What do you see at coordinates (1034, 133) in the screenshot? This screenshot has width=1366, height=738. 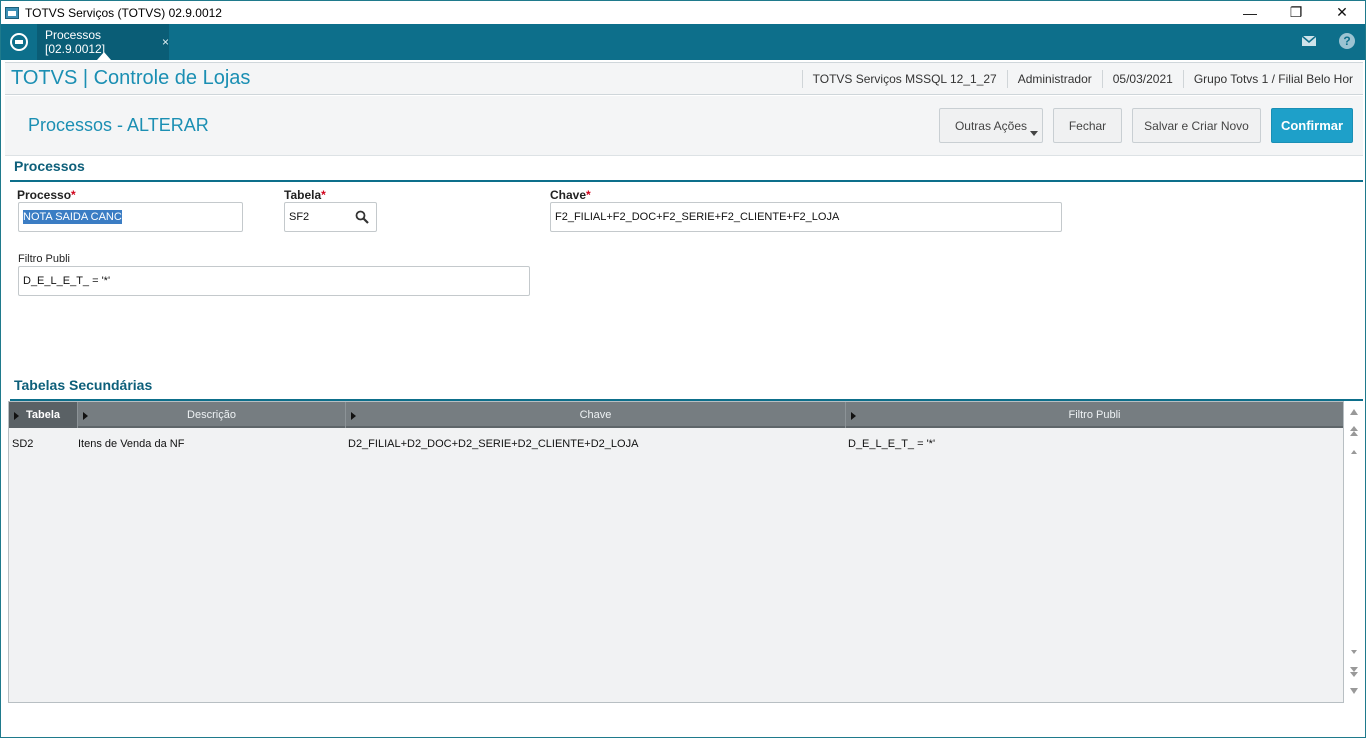 I see `chevron-down-icon` at bounding box center [1034, 133].